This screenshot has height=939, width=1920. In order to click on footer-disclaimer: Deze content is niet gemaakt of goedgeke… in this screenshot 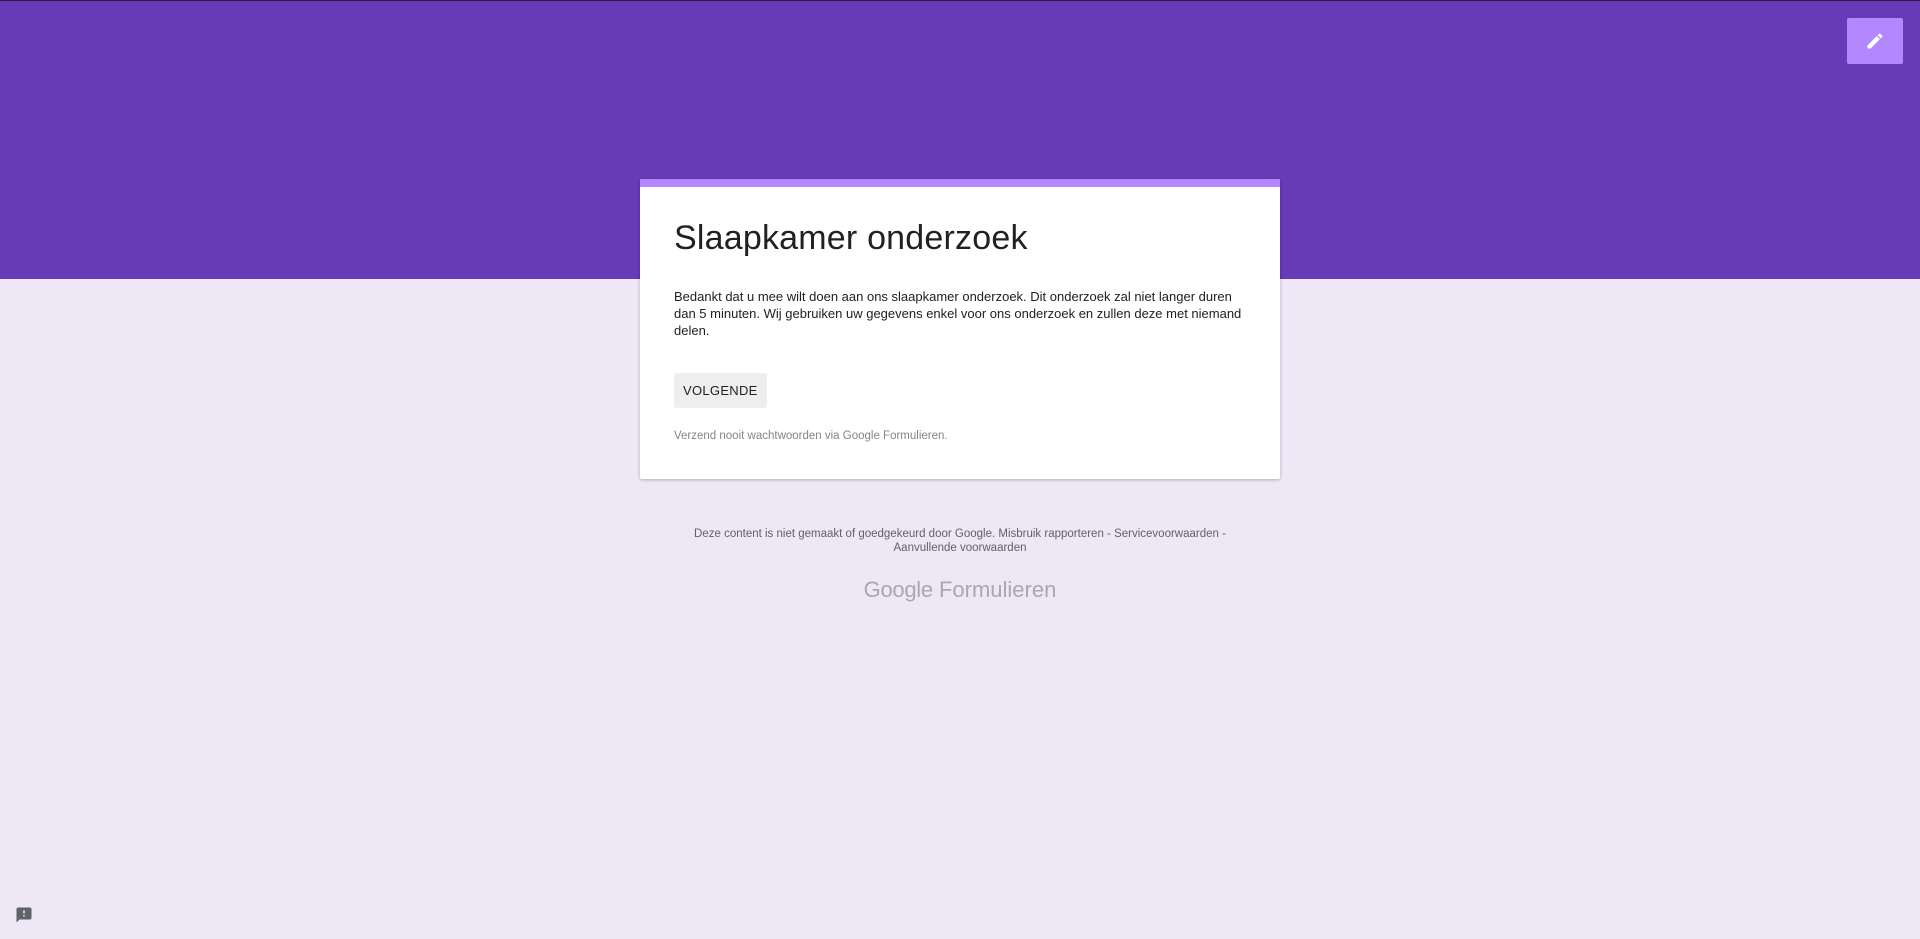, I will do `click(960, 541)`.